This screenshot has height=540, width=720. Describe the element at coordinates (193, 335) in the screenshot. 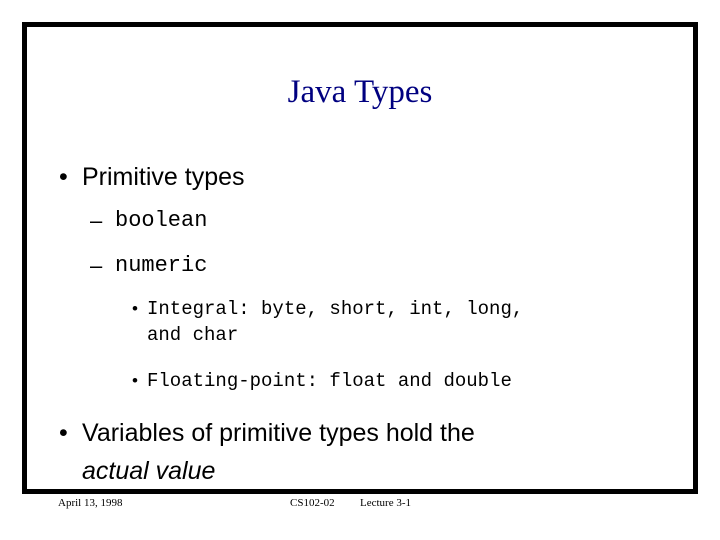

I see `bullet-text-integral-line2: and char` at that location.